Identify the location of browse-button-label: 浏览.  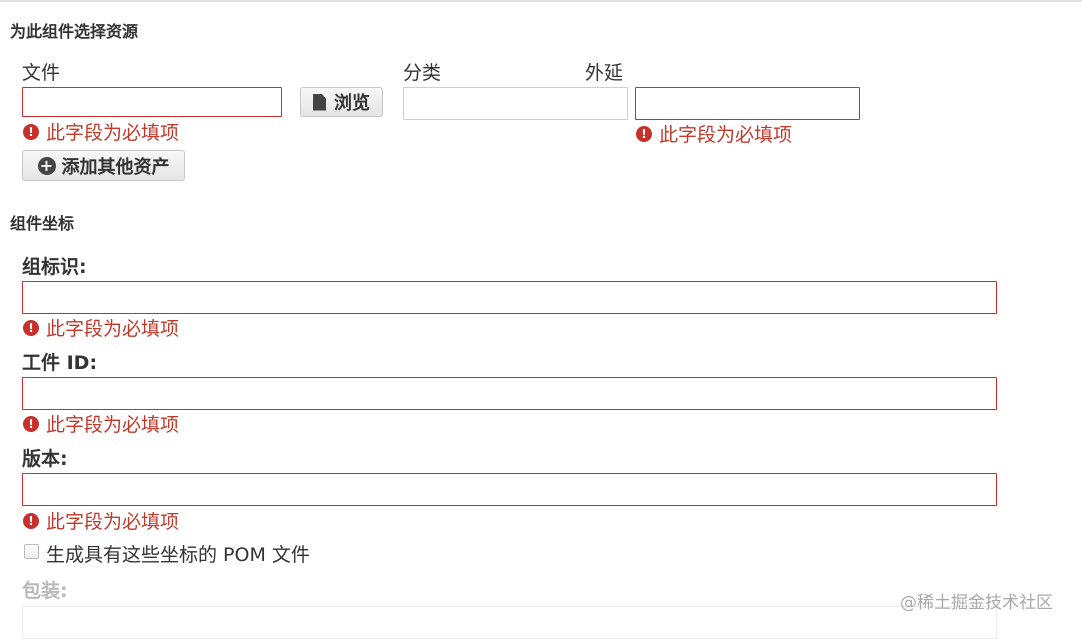
(352, 103).